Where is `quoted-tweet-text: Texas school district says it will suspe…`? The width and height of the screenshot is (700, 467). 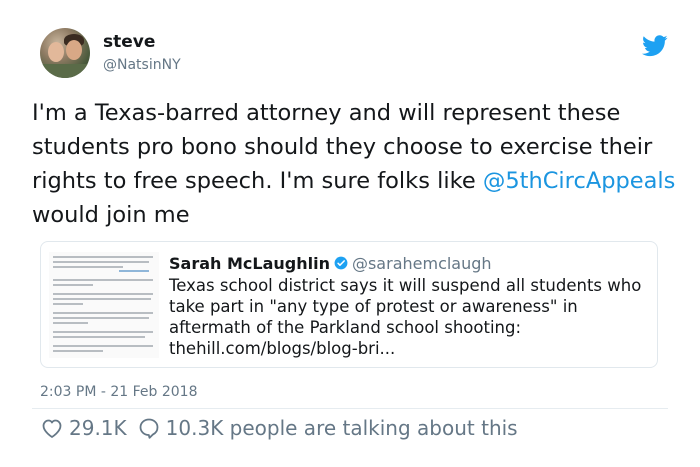
quoted-tweet-text: Texas school district says it will suspe… is located at coordinates (405, 317).